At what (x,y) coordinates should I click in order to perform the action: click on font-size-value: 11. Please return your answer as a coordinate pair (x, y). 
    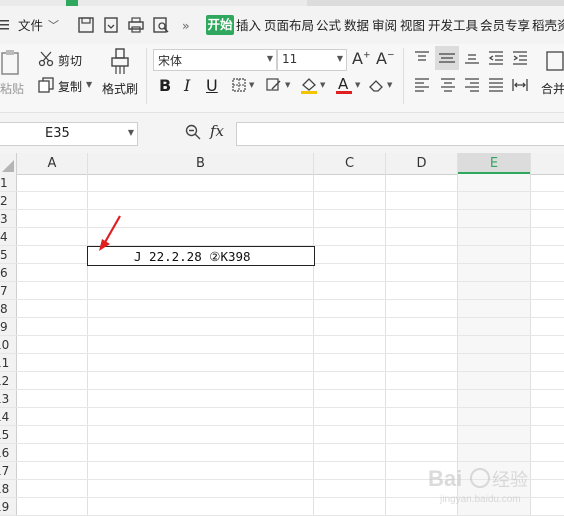
    Looking at the image, I should click on (290, 59).